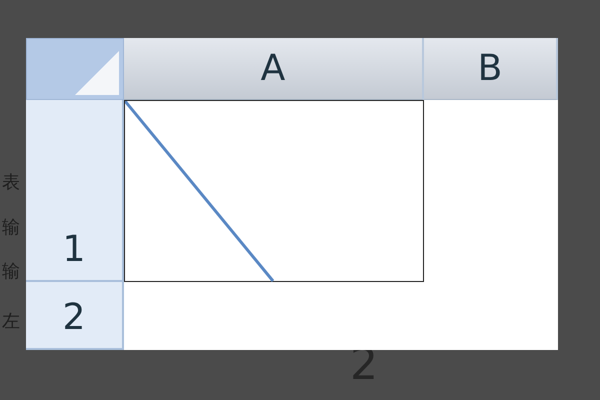 This screenshot has height=400, width=600. I want to click on triangle-icon, so click(97, 73).